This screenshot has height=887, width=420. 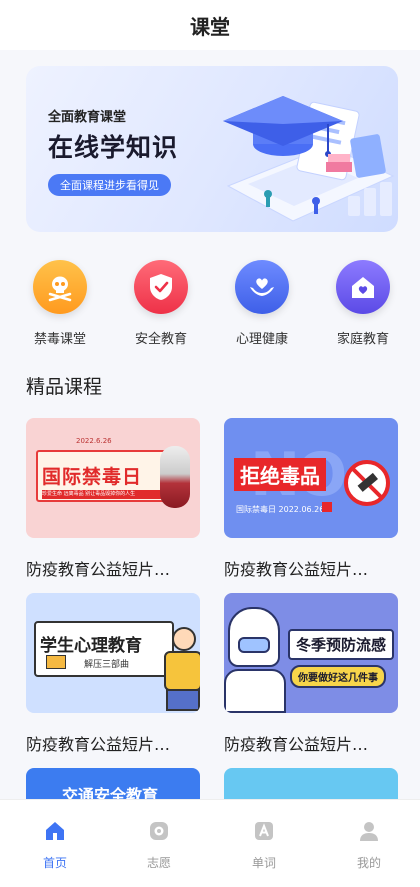 What do you see at coordinates (367, 483) in the screenshot?
I see `no-drugs-icon` at bounding box center [367, 483].